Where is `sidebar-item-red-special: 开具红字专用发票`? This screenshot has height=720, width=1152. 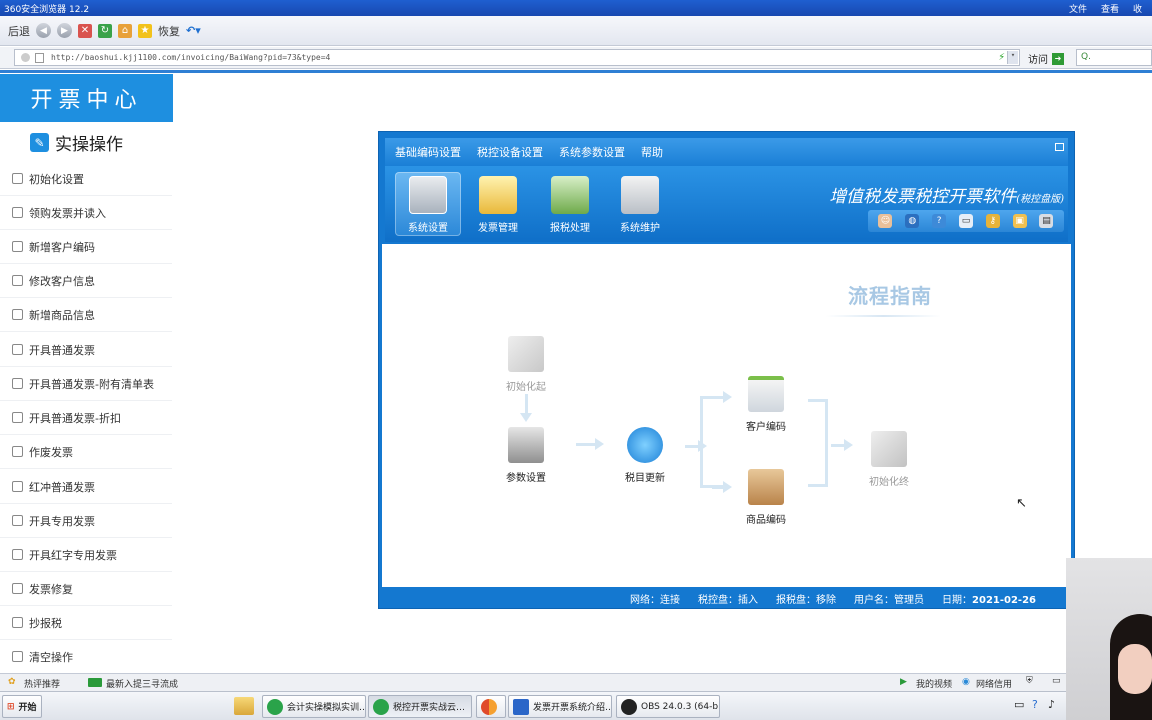 sidebar-item-red-special: 开具红字专用发票 is located at coordinates (86, 555).